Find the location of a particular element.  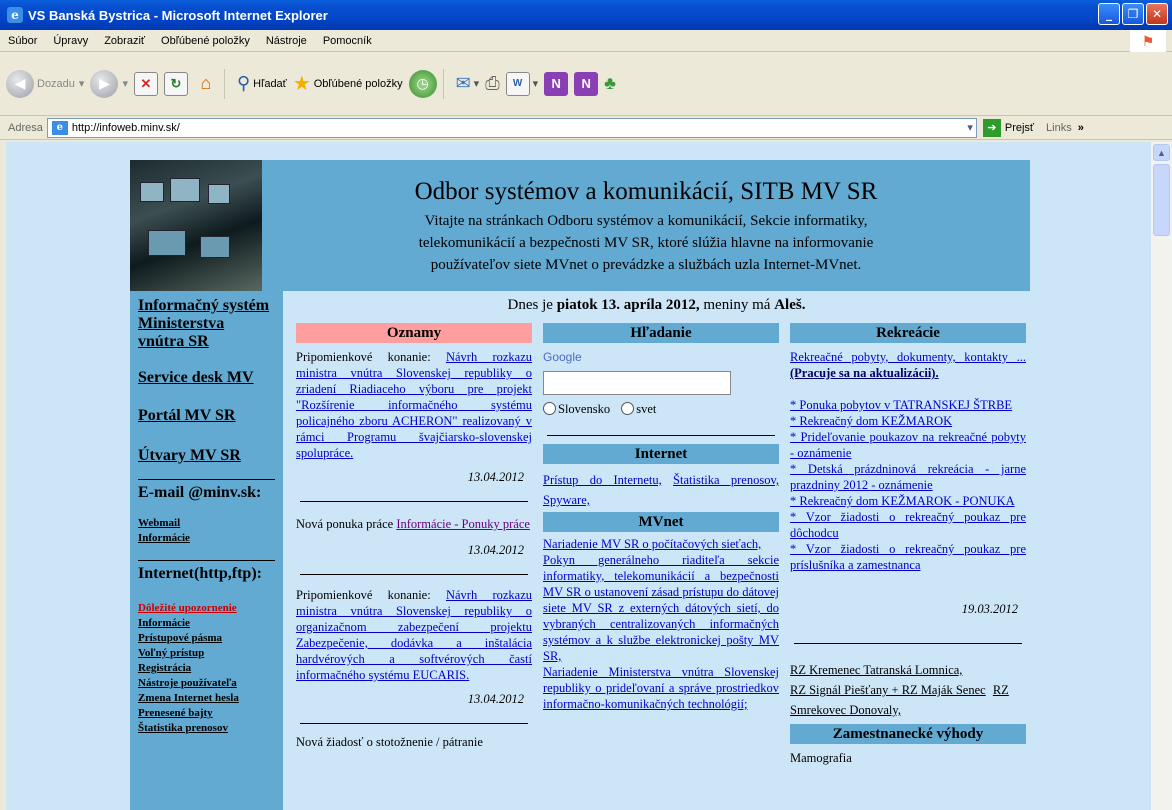

link-statistika-prenosov: Štatistika prenosov, is located at coordinates (726, 480).